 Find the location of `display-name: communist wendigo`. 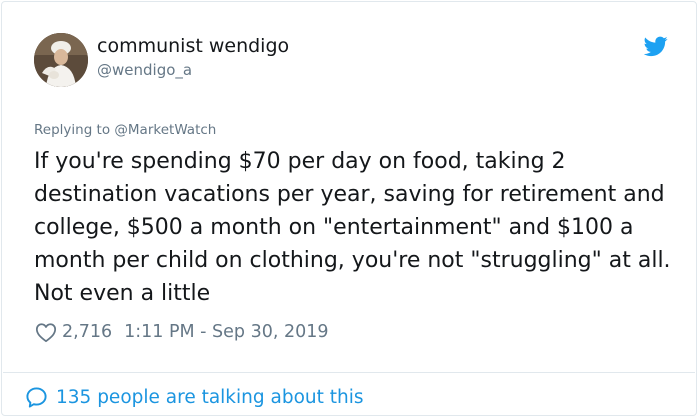

display-name: communist wendigo is located at coordinates (193, 46).